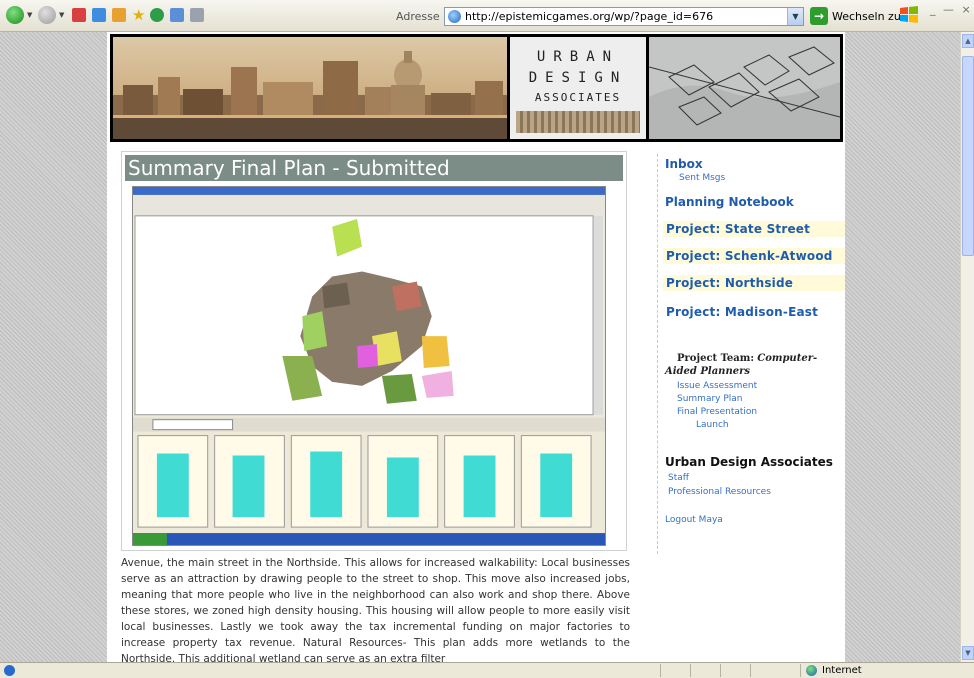 The image size is (974, 678). Describe the element at coordinates (738, 229) in the screenshot. I see `project-label: Project: State Street` at that location.